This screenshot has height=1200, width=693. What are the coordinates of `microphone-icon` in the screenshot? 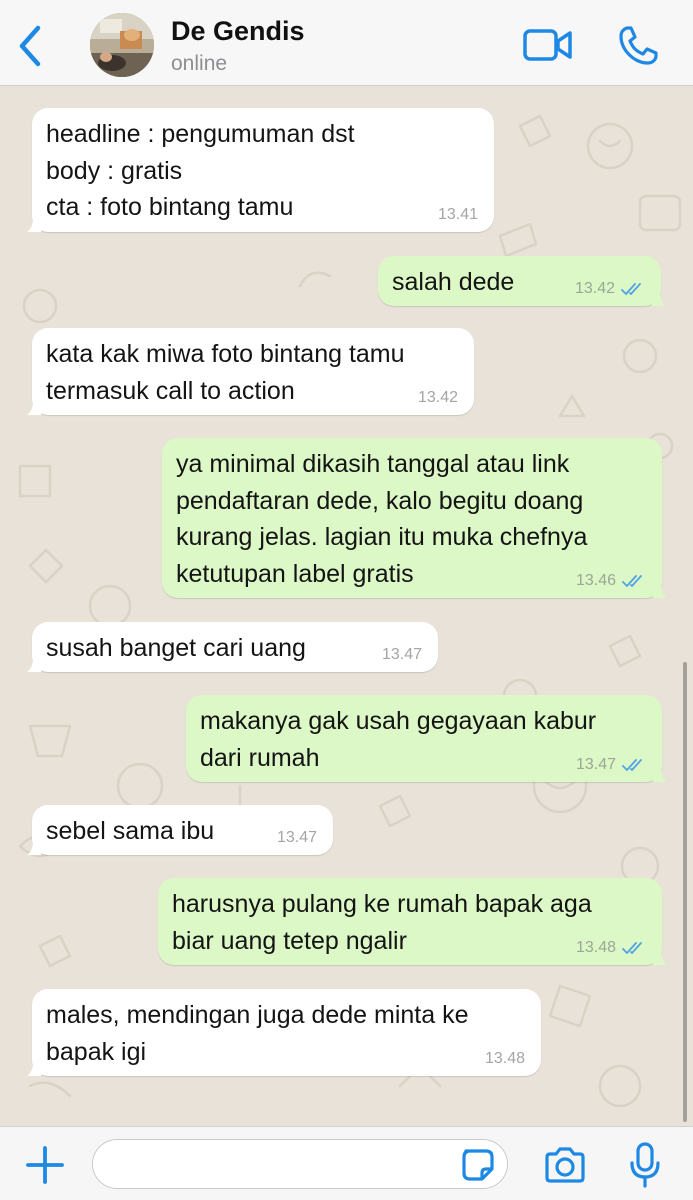 It's located at (645, 1165).